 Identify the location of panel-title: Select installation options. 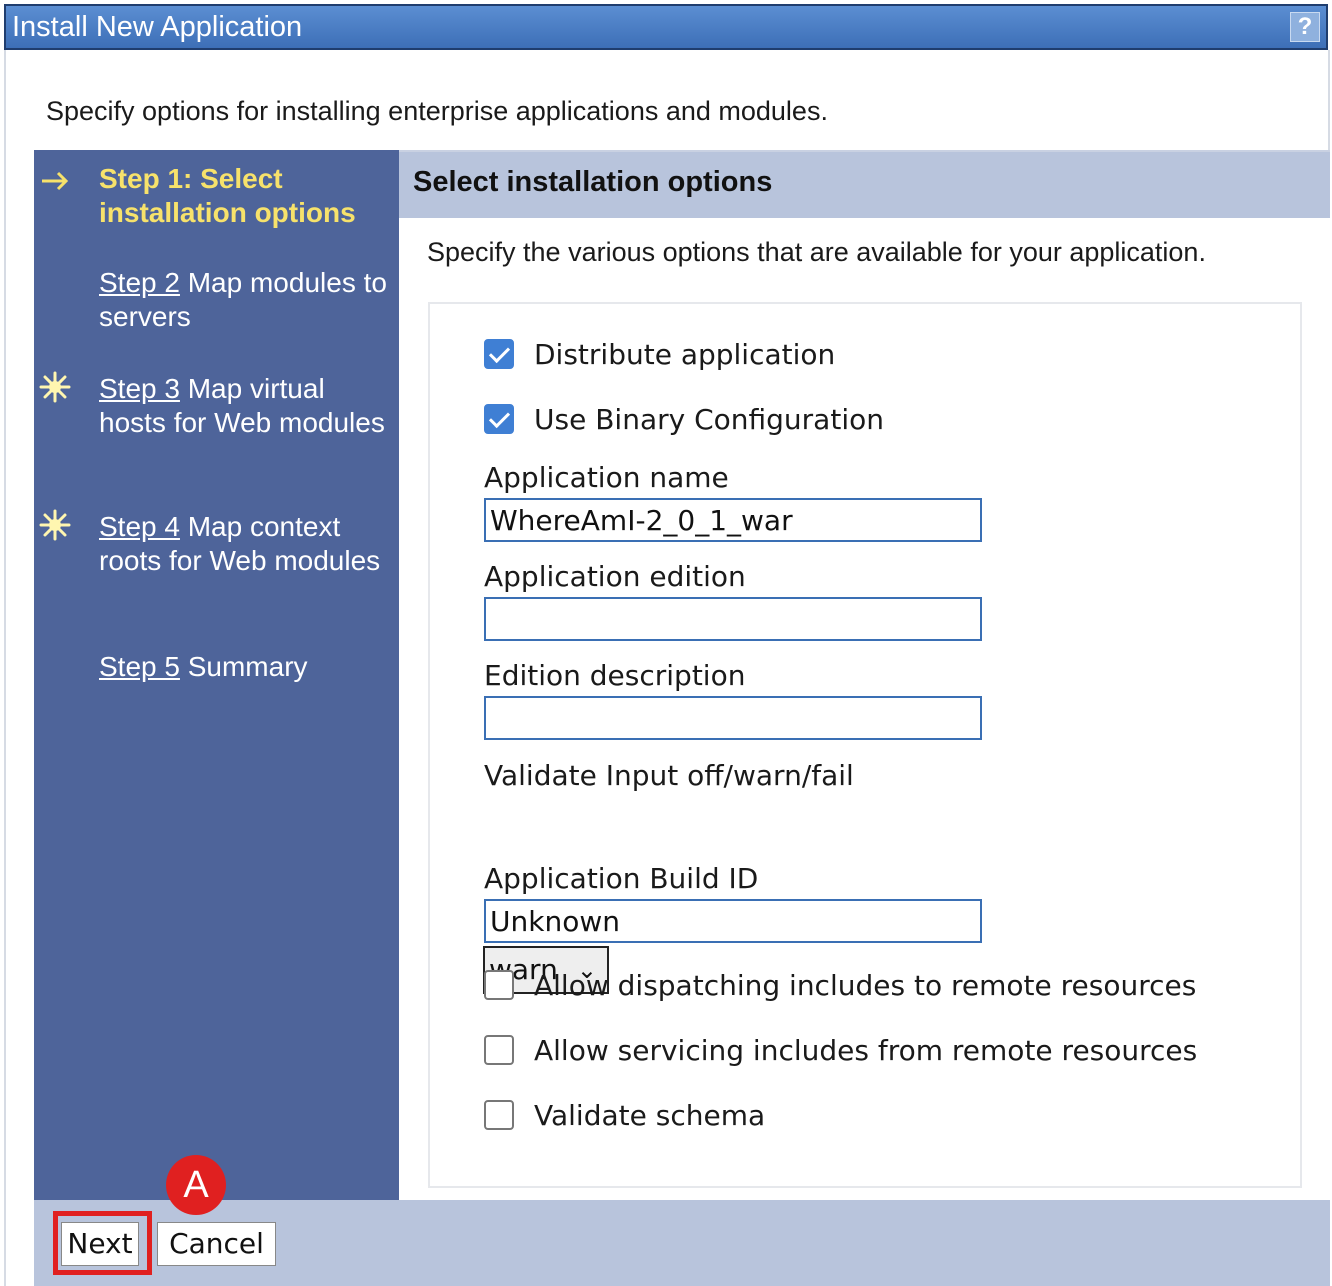
(864, 185).